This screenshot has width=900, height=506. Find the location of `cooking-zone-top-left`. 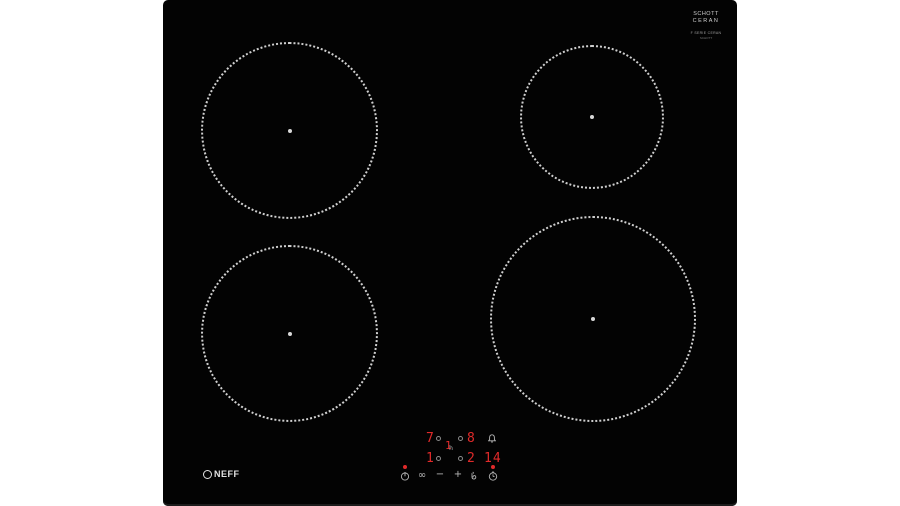

cooking-zone-top-left is located at coordinates (289, 130).